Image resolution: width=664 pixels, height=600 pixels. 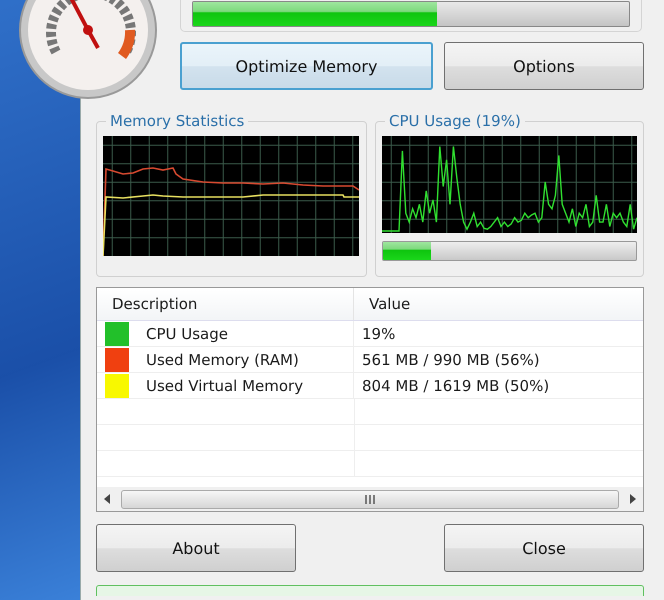 What do you see at coordinates (306, 66) in the screenshot?
I see `optimize-button: Optimize Memory` at bounding box center [306, 66].